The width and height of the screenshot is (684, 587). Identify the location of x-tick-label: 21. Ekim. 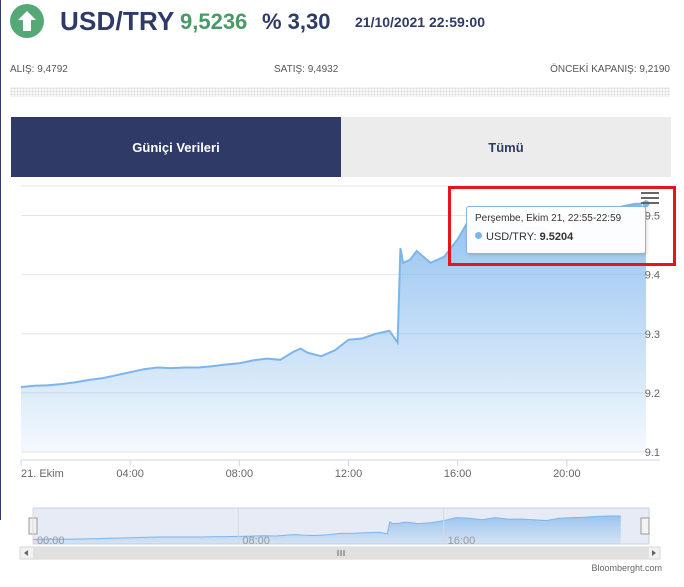
(42, 474).